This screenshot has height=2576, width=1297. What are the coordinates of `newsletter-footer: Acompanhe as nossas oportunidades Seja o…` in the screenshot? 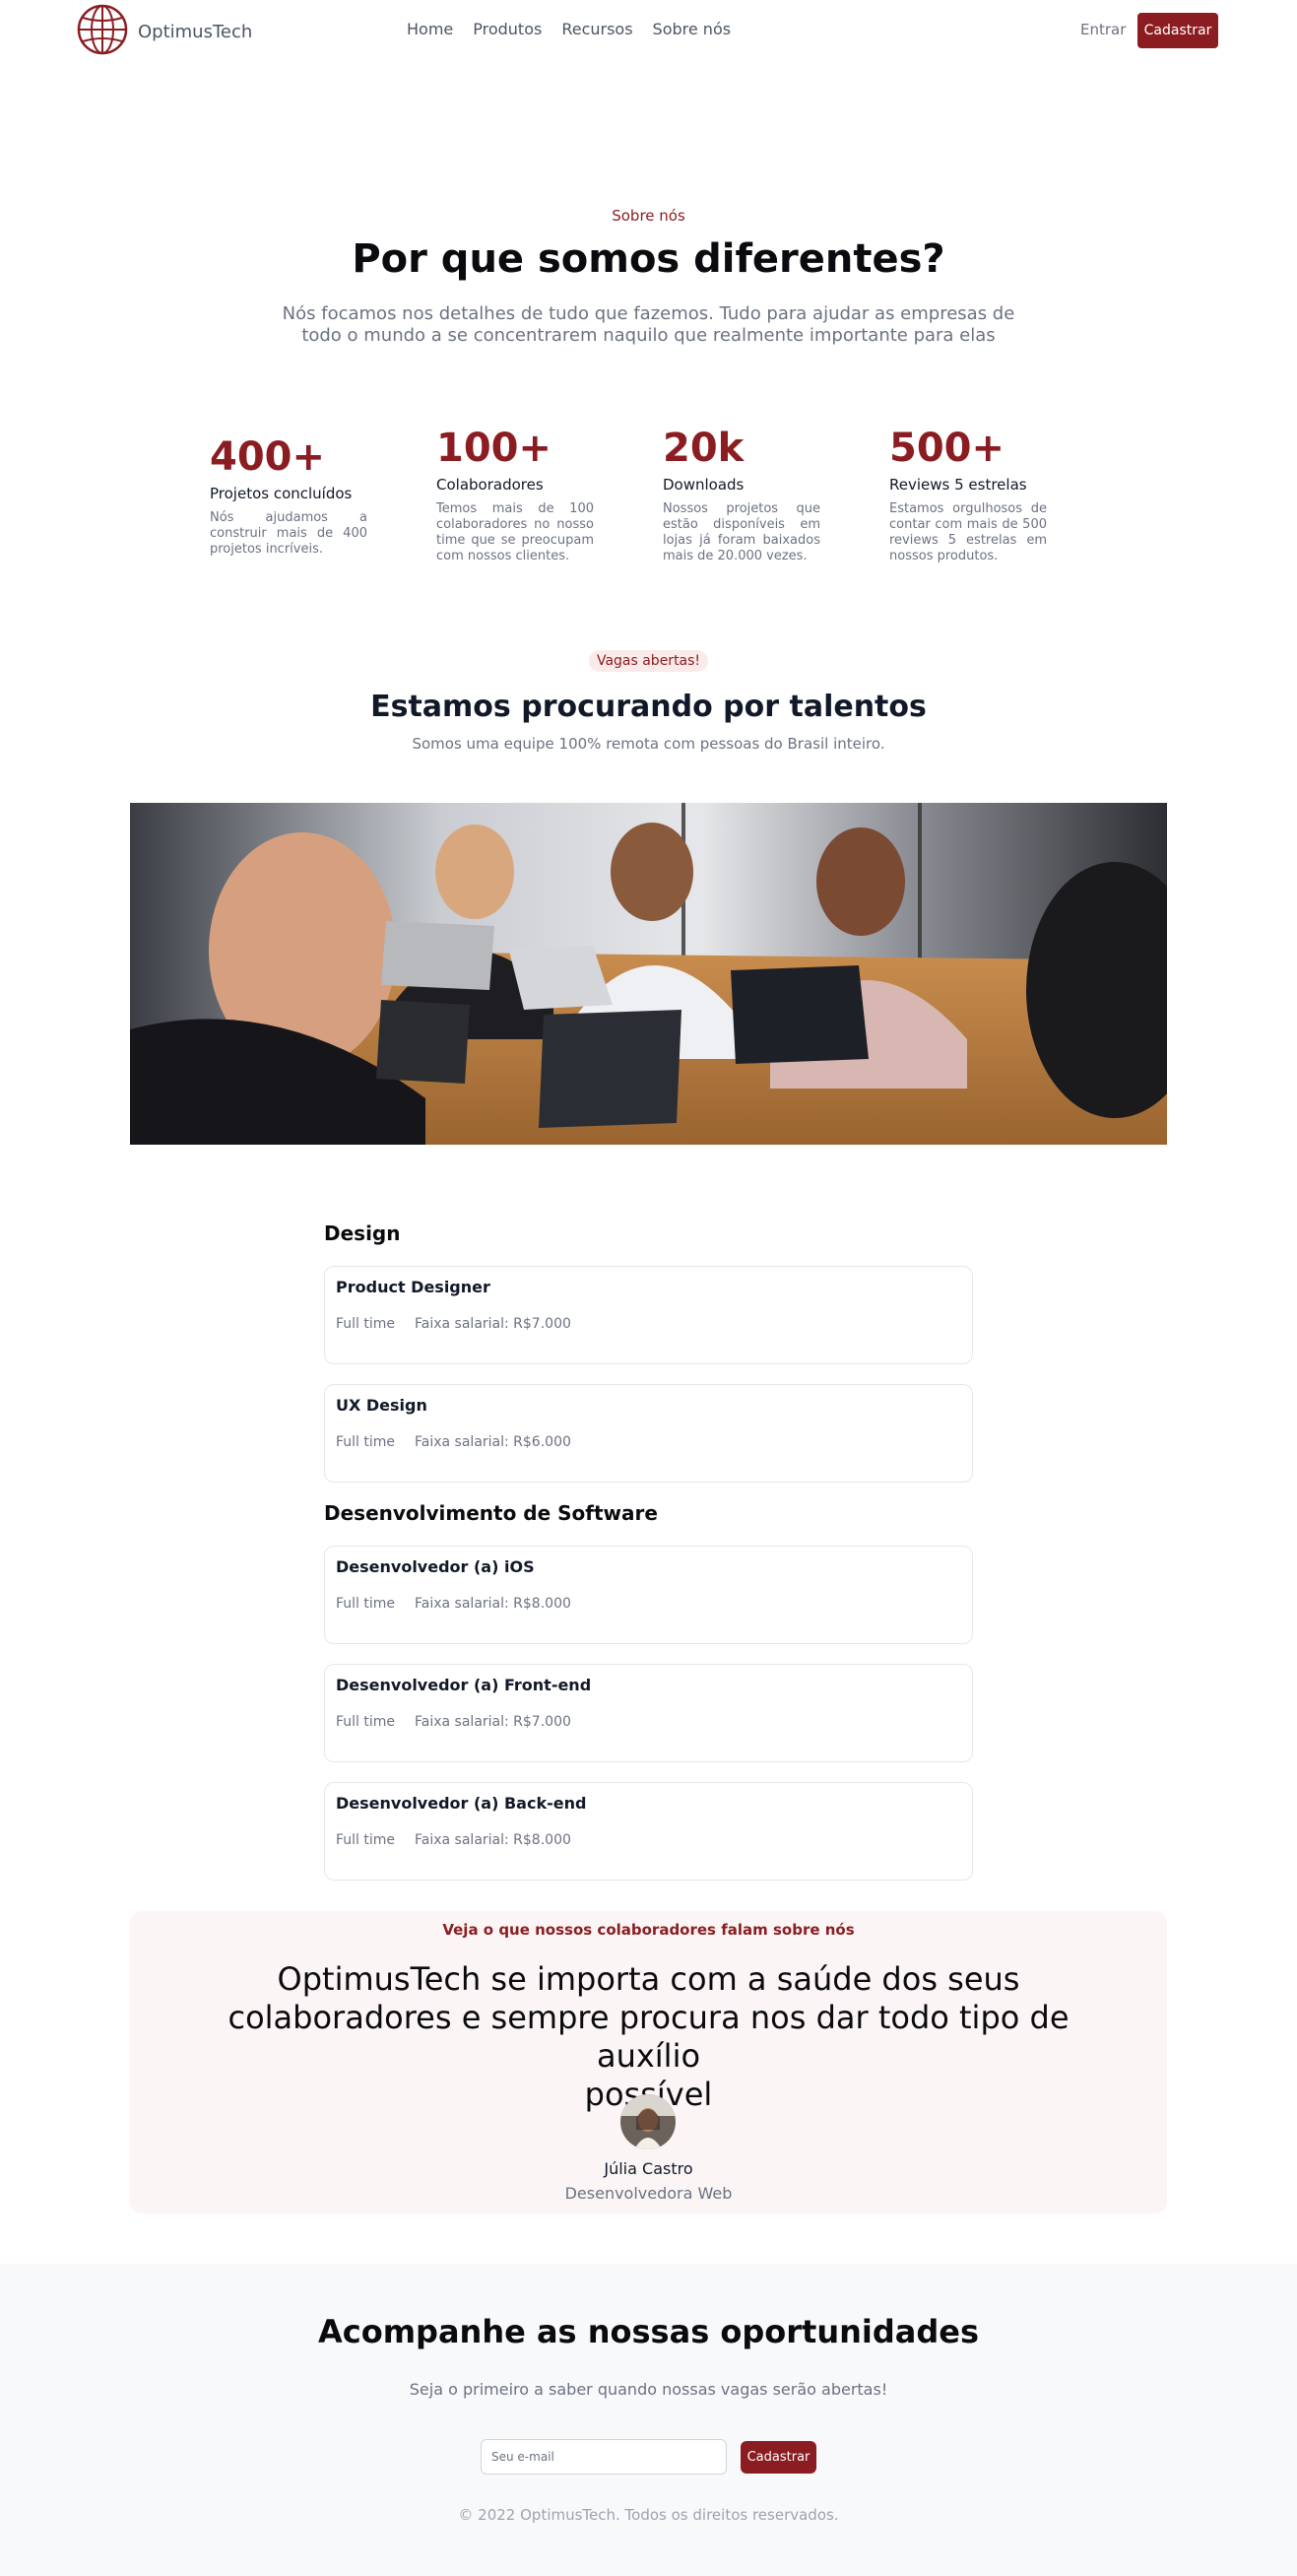 It's located at (648, 2420).